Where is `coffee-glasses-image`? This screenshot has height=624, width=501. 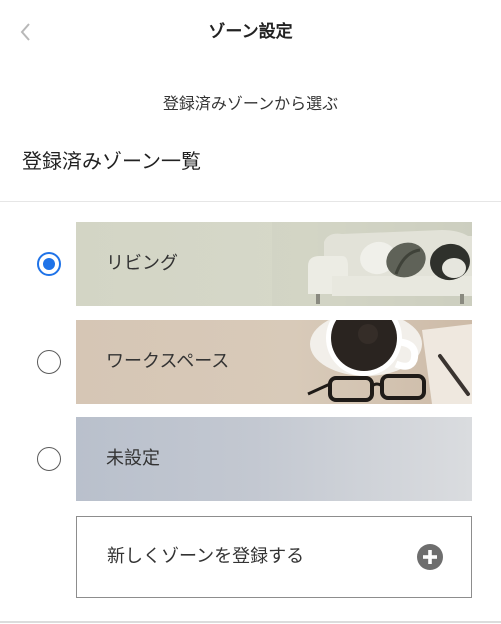
coffee-glasses-image is located at coordinates (389, 362).